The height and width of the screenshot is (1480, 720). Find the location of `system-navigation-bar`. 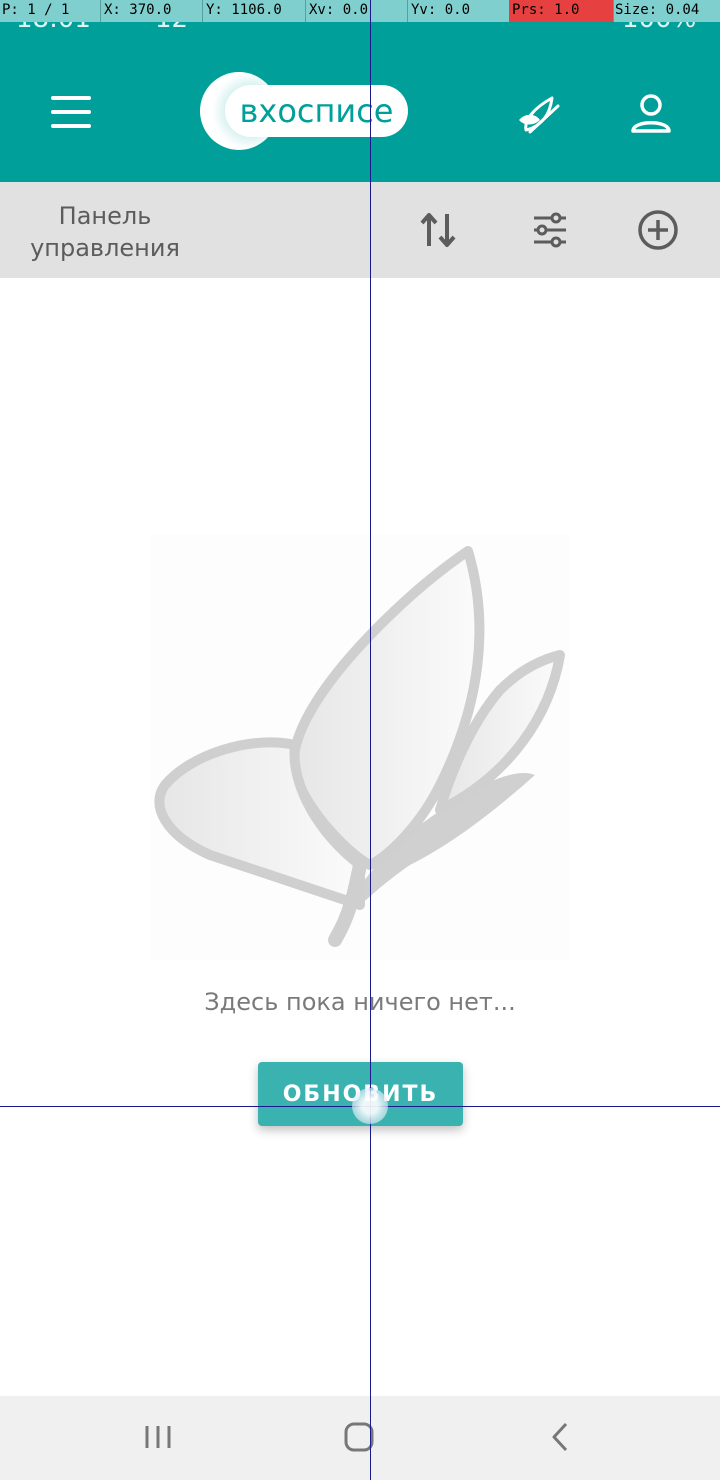

system-navigation-bar is located at coordinates (360, 1438).